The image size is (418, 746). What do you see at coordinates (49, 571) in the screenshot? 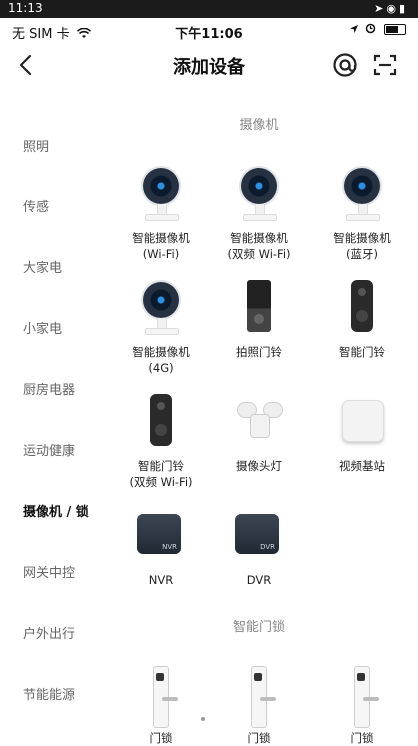
I see `sidebar-item-gateway: 网关中控` at bounding box center [49, 571].